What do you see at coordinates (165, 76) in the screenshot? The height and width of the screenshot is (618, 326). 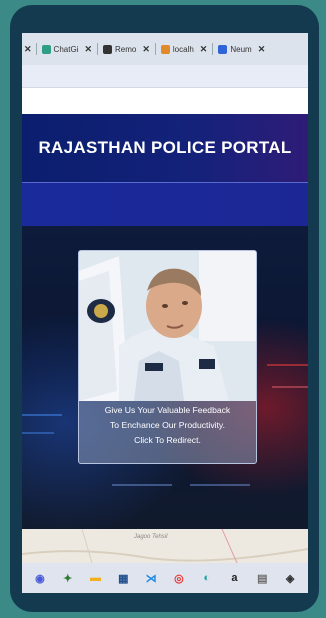 I see `address-bar` at bounding box center [165, 76].